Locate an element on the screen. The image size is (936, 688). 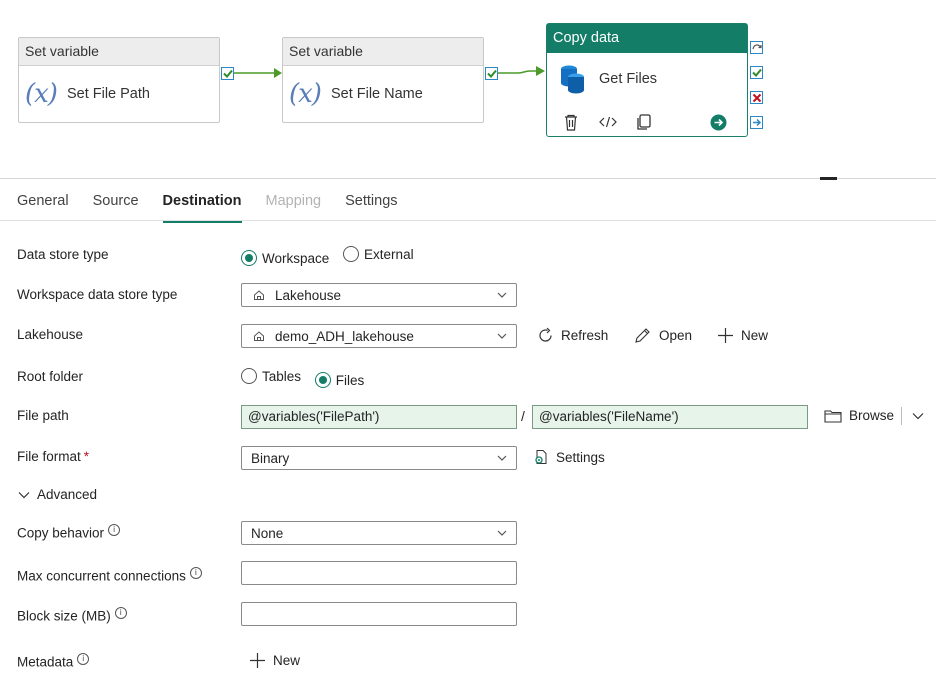
file-format-label: File format * is located at coordinates (53, 456).